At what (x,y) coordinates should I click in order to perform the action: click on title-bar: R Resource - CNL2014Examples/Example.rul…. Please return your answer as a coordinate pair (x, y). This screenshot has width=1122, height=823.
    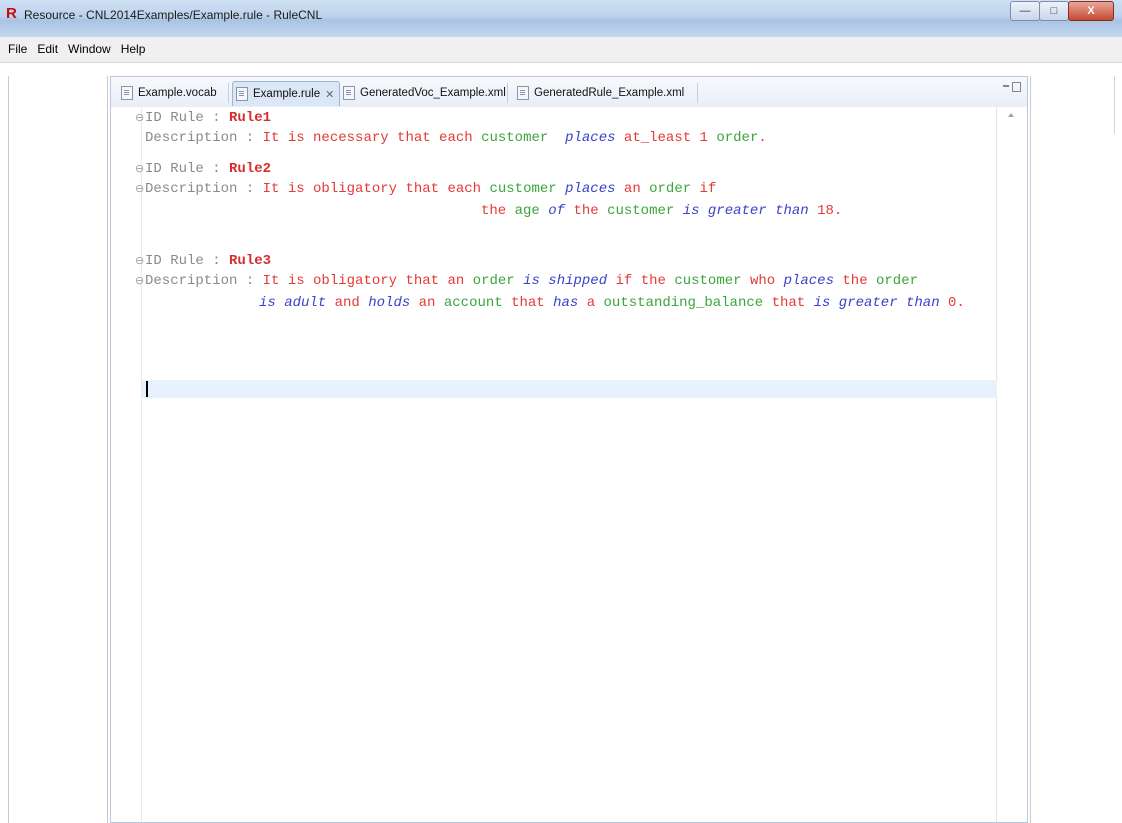
    Looking at the image, I should click on (561, 18).